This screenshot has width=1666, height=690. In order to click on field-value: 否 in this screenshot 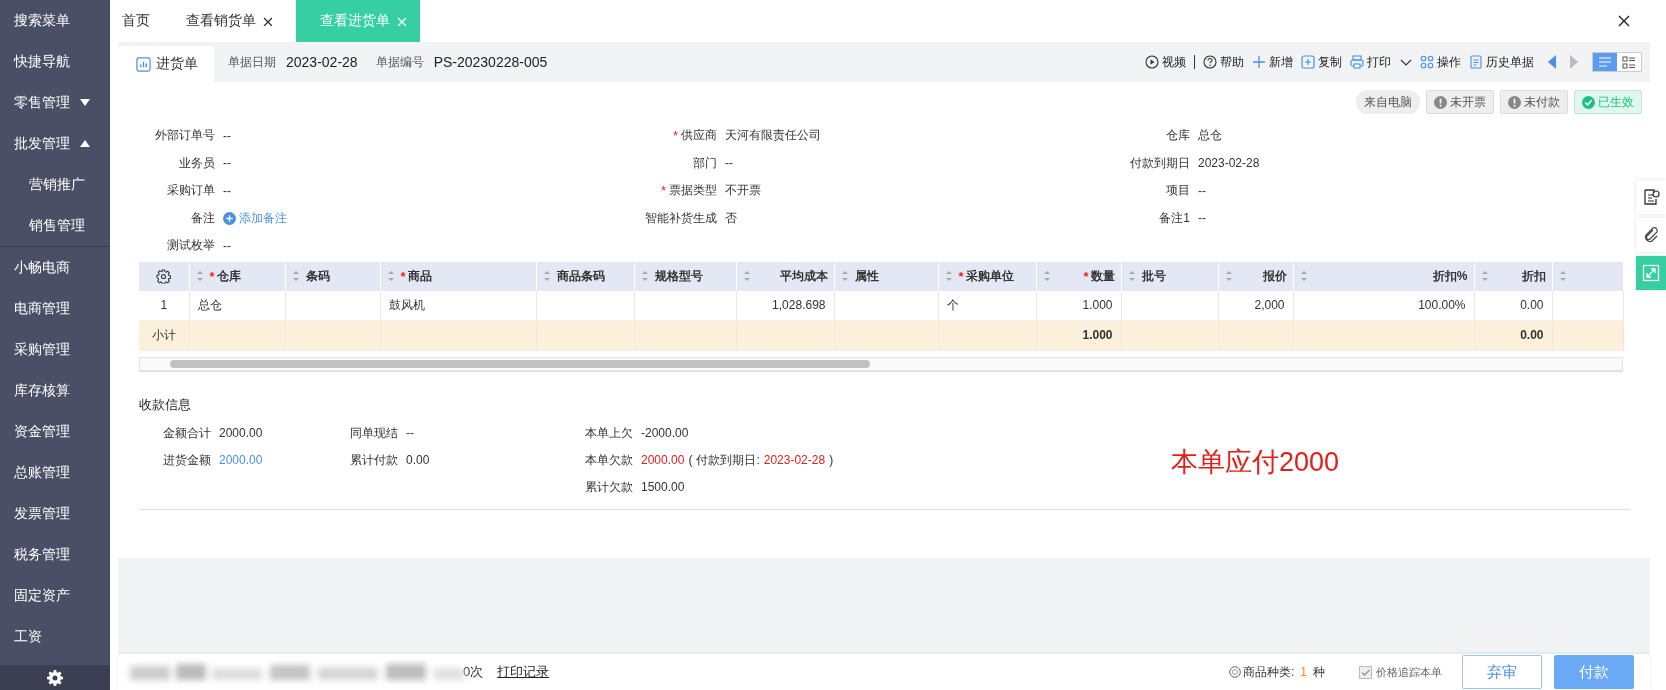, I will do `click(731, 218)`.